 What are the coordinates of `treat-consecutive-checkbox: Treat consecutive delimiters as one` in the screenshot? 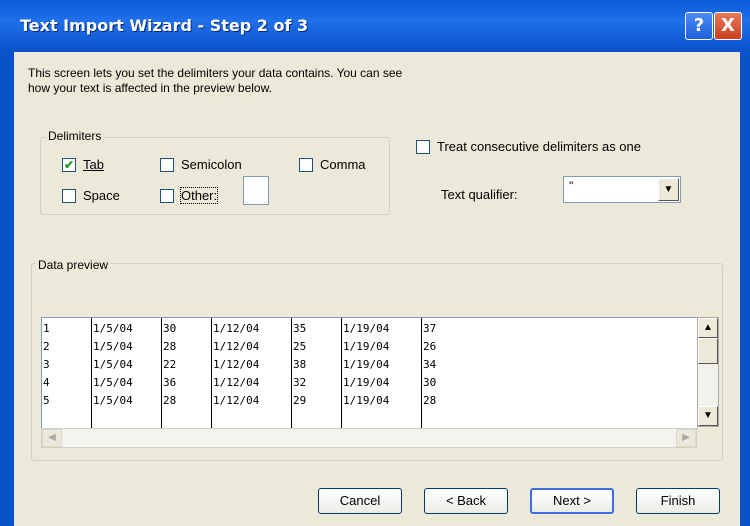 It's located at (528, 146).